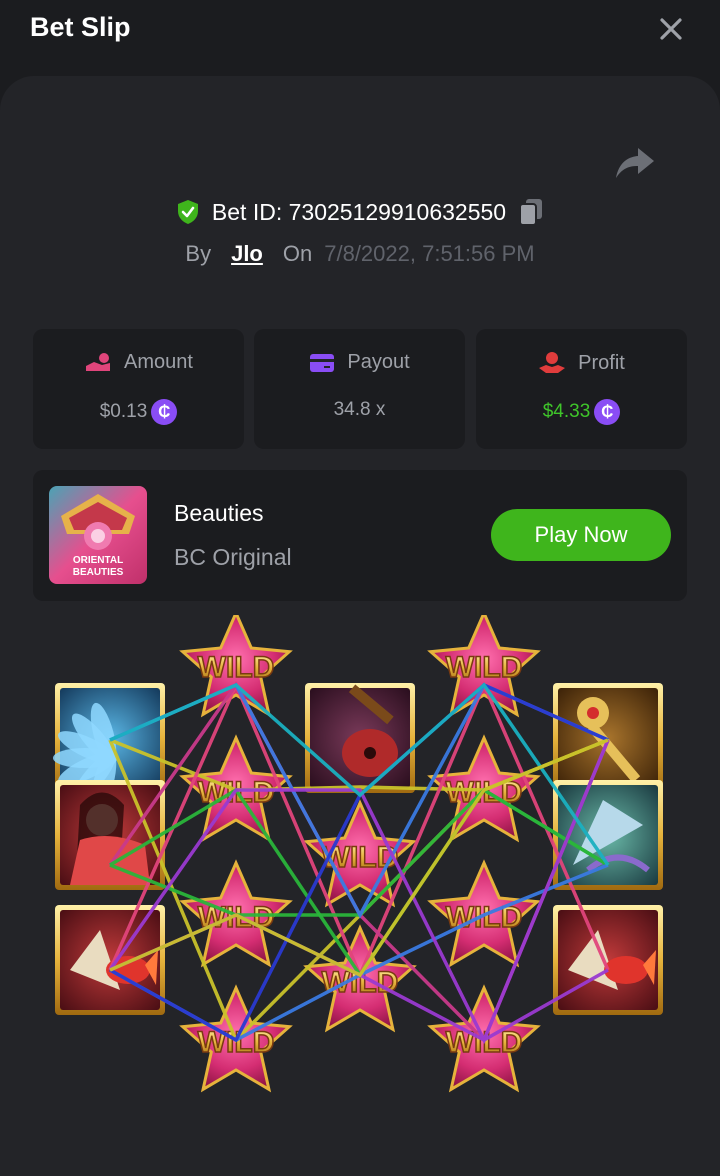 This screenshot has width=720, height=1176. I want to click on on-label: On, so click(297, 253).